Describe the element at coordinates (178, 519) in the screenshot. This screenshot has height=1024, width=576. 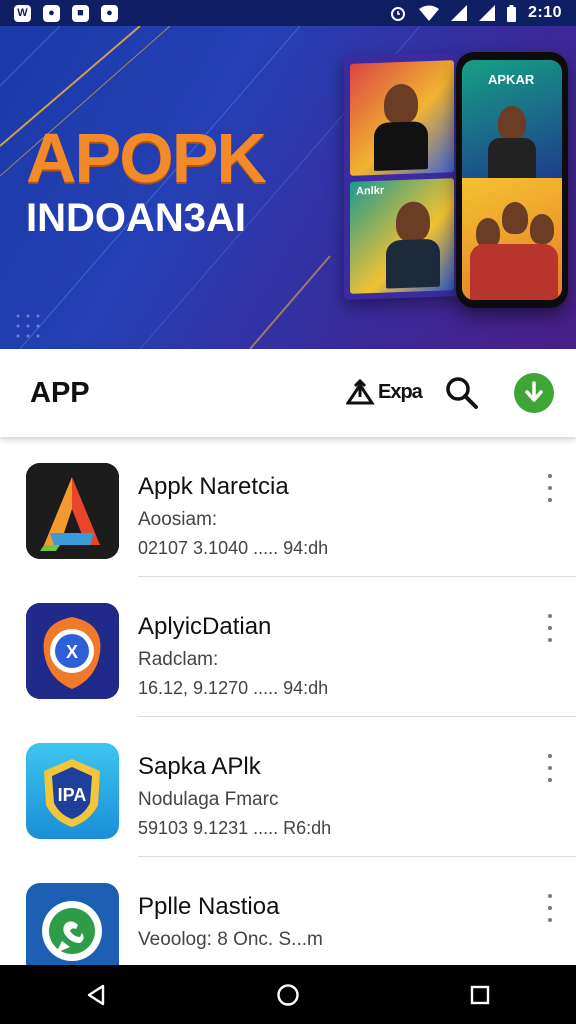
I see `app-subtitle: Aoosiam:` at that location.